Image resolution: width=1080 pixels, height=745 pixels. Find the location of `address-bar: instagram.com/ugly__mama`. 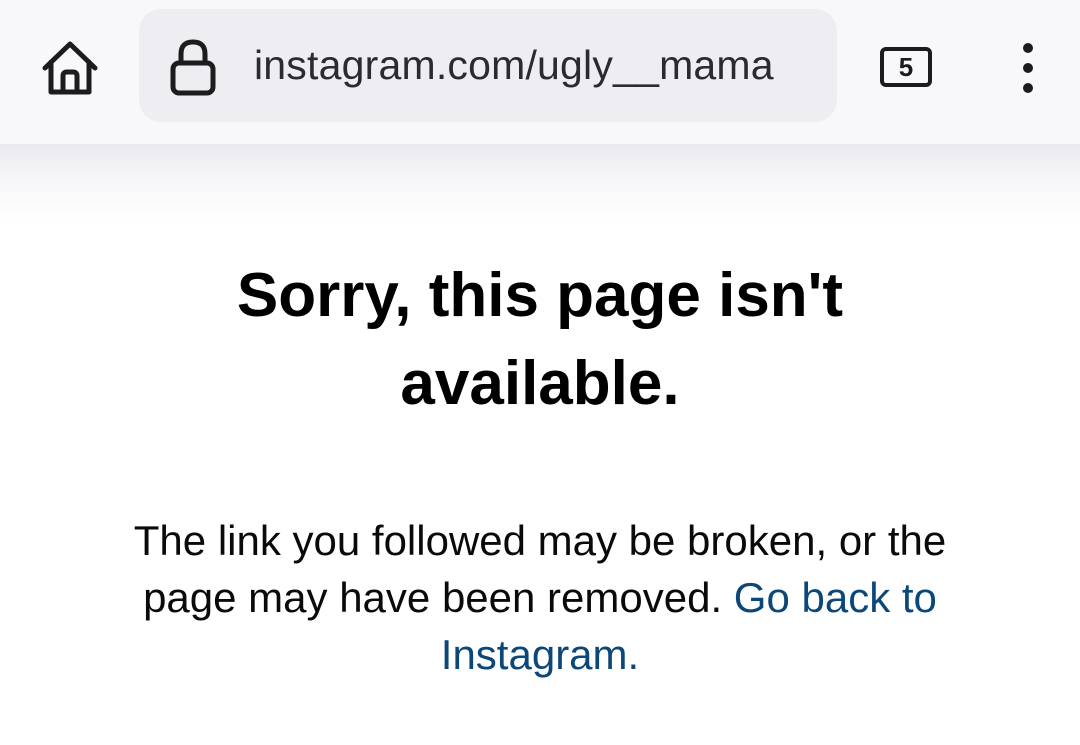

address-bar: instagram.com/ugly__mama is located at coordinates (488, 65).